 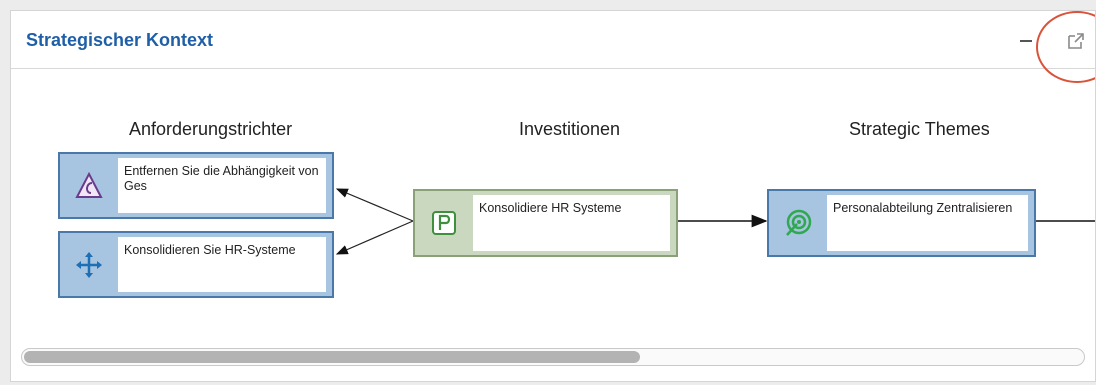 What do you see at coordinates (332, 357) in the screenshot?
I see `scrollbar-thumb` at bounding box center [332, 357].